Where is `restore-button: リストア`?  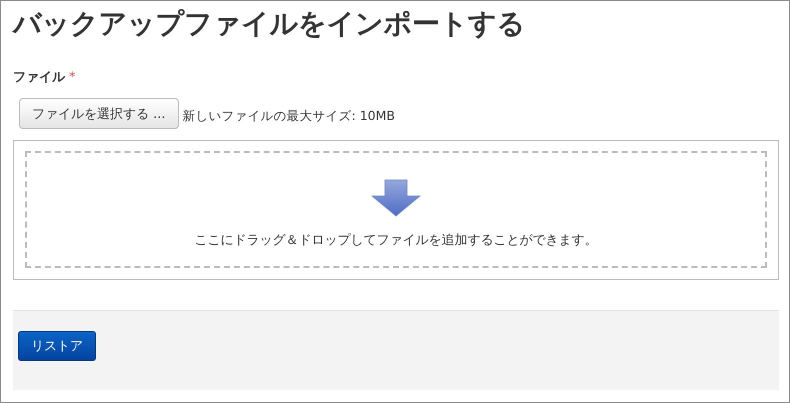
restore-button: リストア is located at coordinates (57, 346).